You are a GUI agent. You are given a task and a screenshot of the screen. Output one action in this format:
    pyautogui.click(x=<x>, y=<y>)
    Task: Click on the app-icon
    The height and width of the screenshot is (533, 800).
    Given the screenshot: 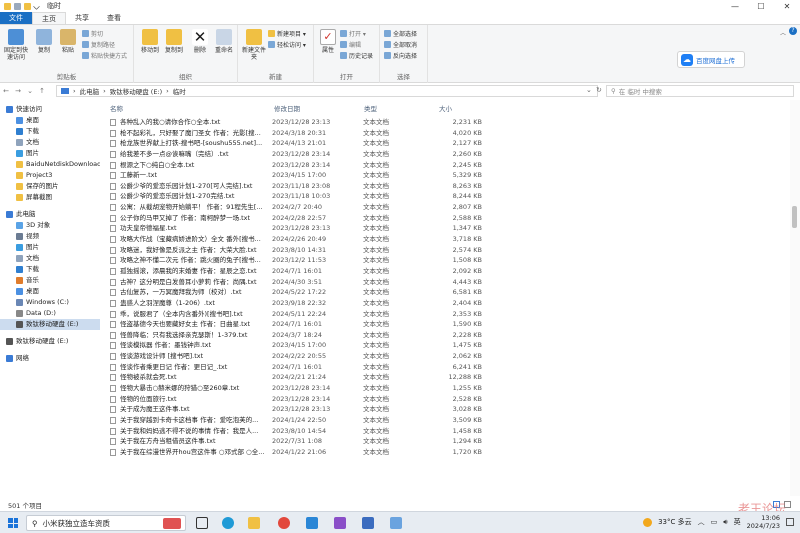 What is the action you would take?
    pyautogui.click(x=368, y=523)
    